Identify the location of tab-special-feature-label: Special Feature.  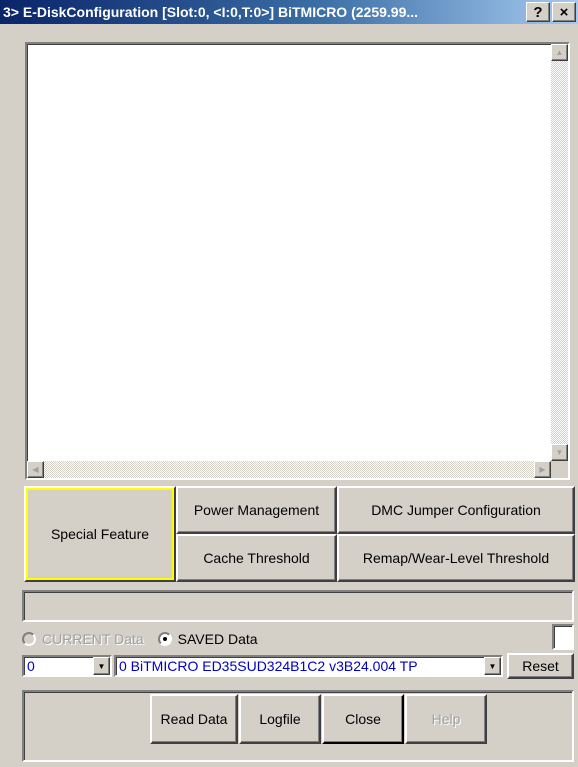
(100, 534).